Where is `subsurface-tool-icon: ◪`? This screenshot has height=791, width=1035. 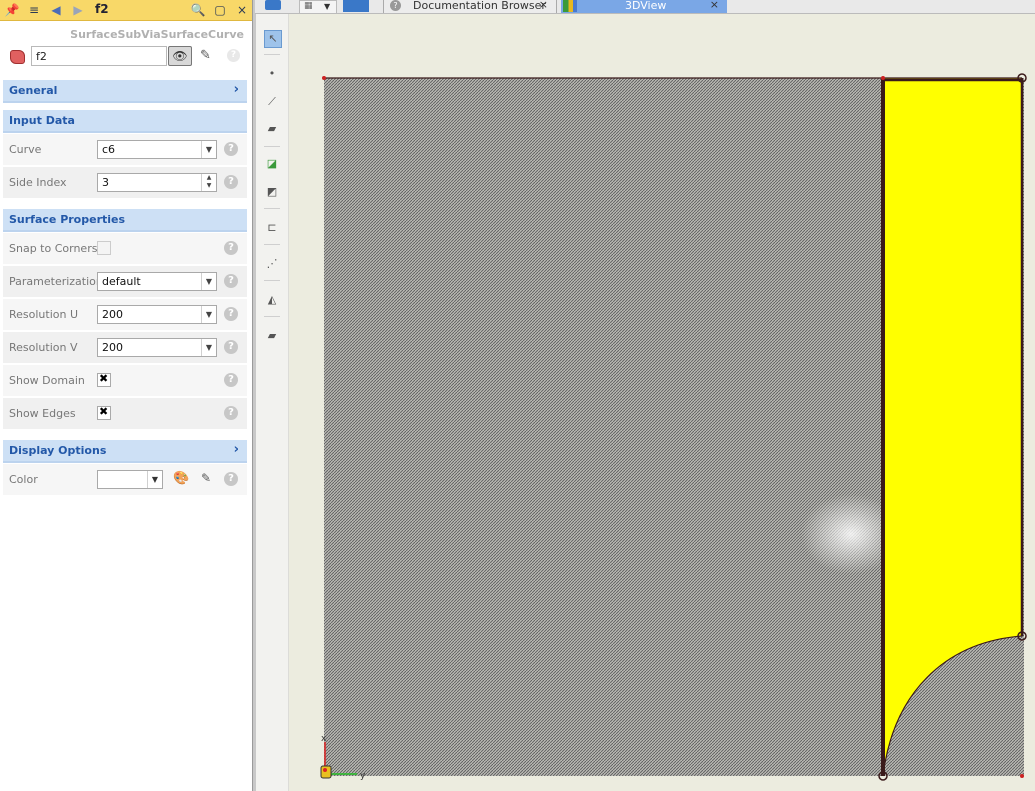 subsurface-tool-icon: ◪ is located at coordinates (272, 164).